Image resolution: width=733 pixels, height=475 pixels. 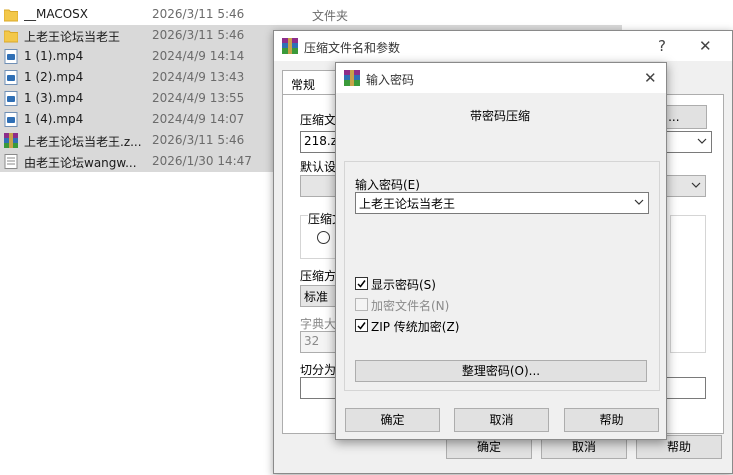 I want to click on file-row: __MACOSX 2026/3/11 5:46 文件夹, so click(x=311, y=14).